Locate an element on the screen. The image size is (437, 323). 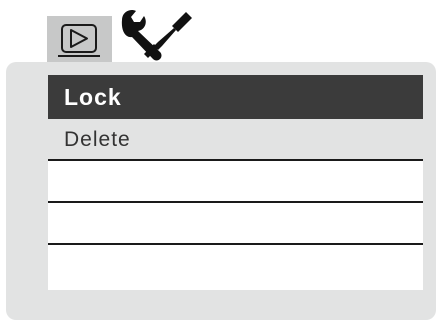
settings-tools-icon is located at coordinates (156, 35).